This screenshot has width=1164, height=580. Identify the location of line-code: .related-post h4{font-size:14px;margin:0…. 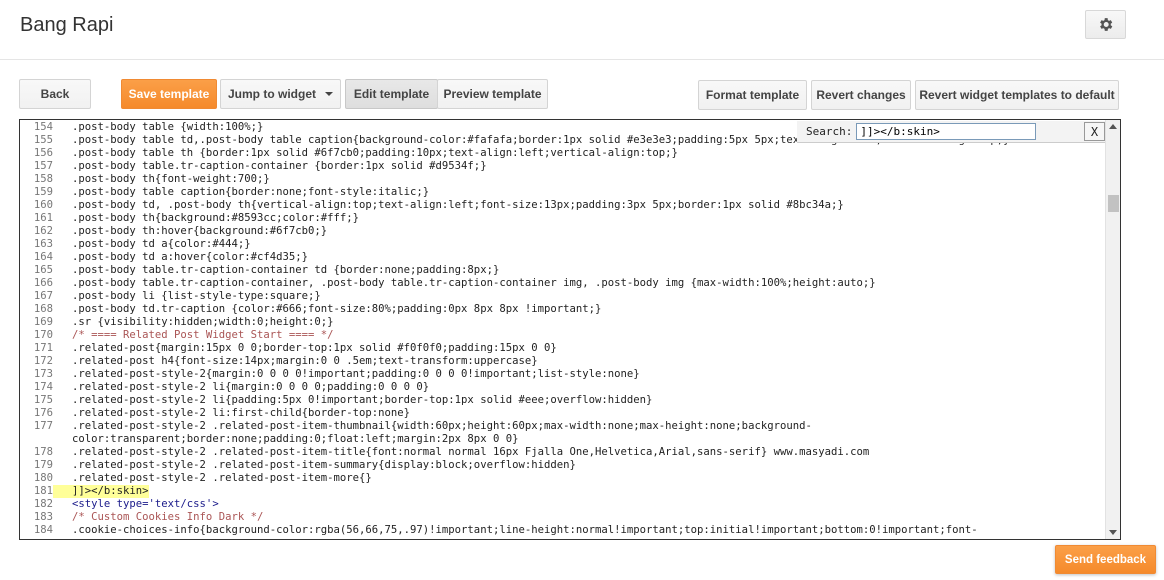
(305, 361).